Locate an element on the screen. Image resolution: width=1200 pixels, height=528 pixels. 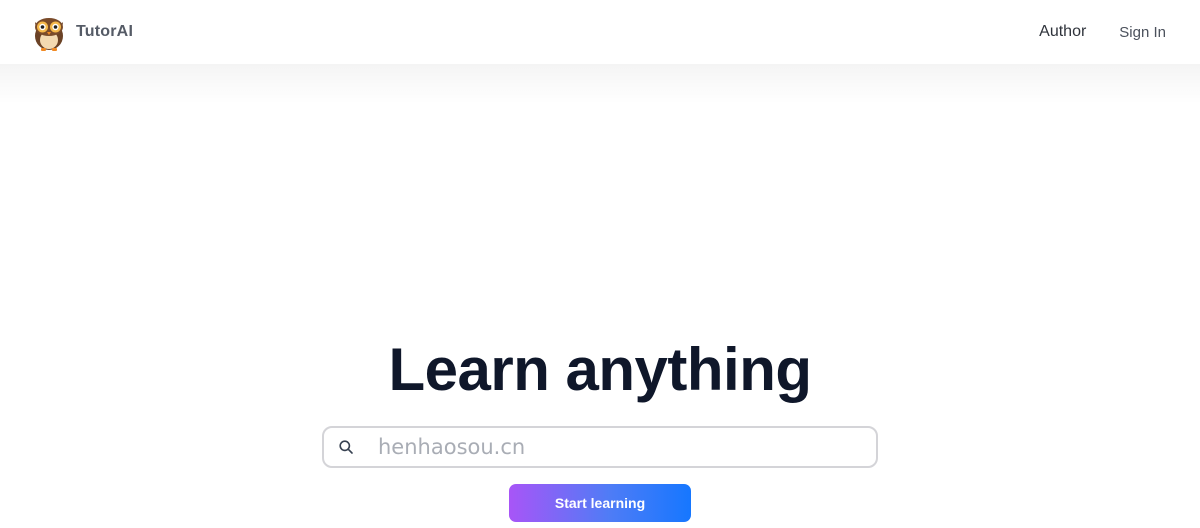
header-nav: Author Sign In is located at coordinates (1102, 32).